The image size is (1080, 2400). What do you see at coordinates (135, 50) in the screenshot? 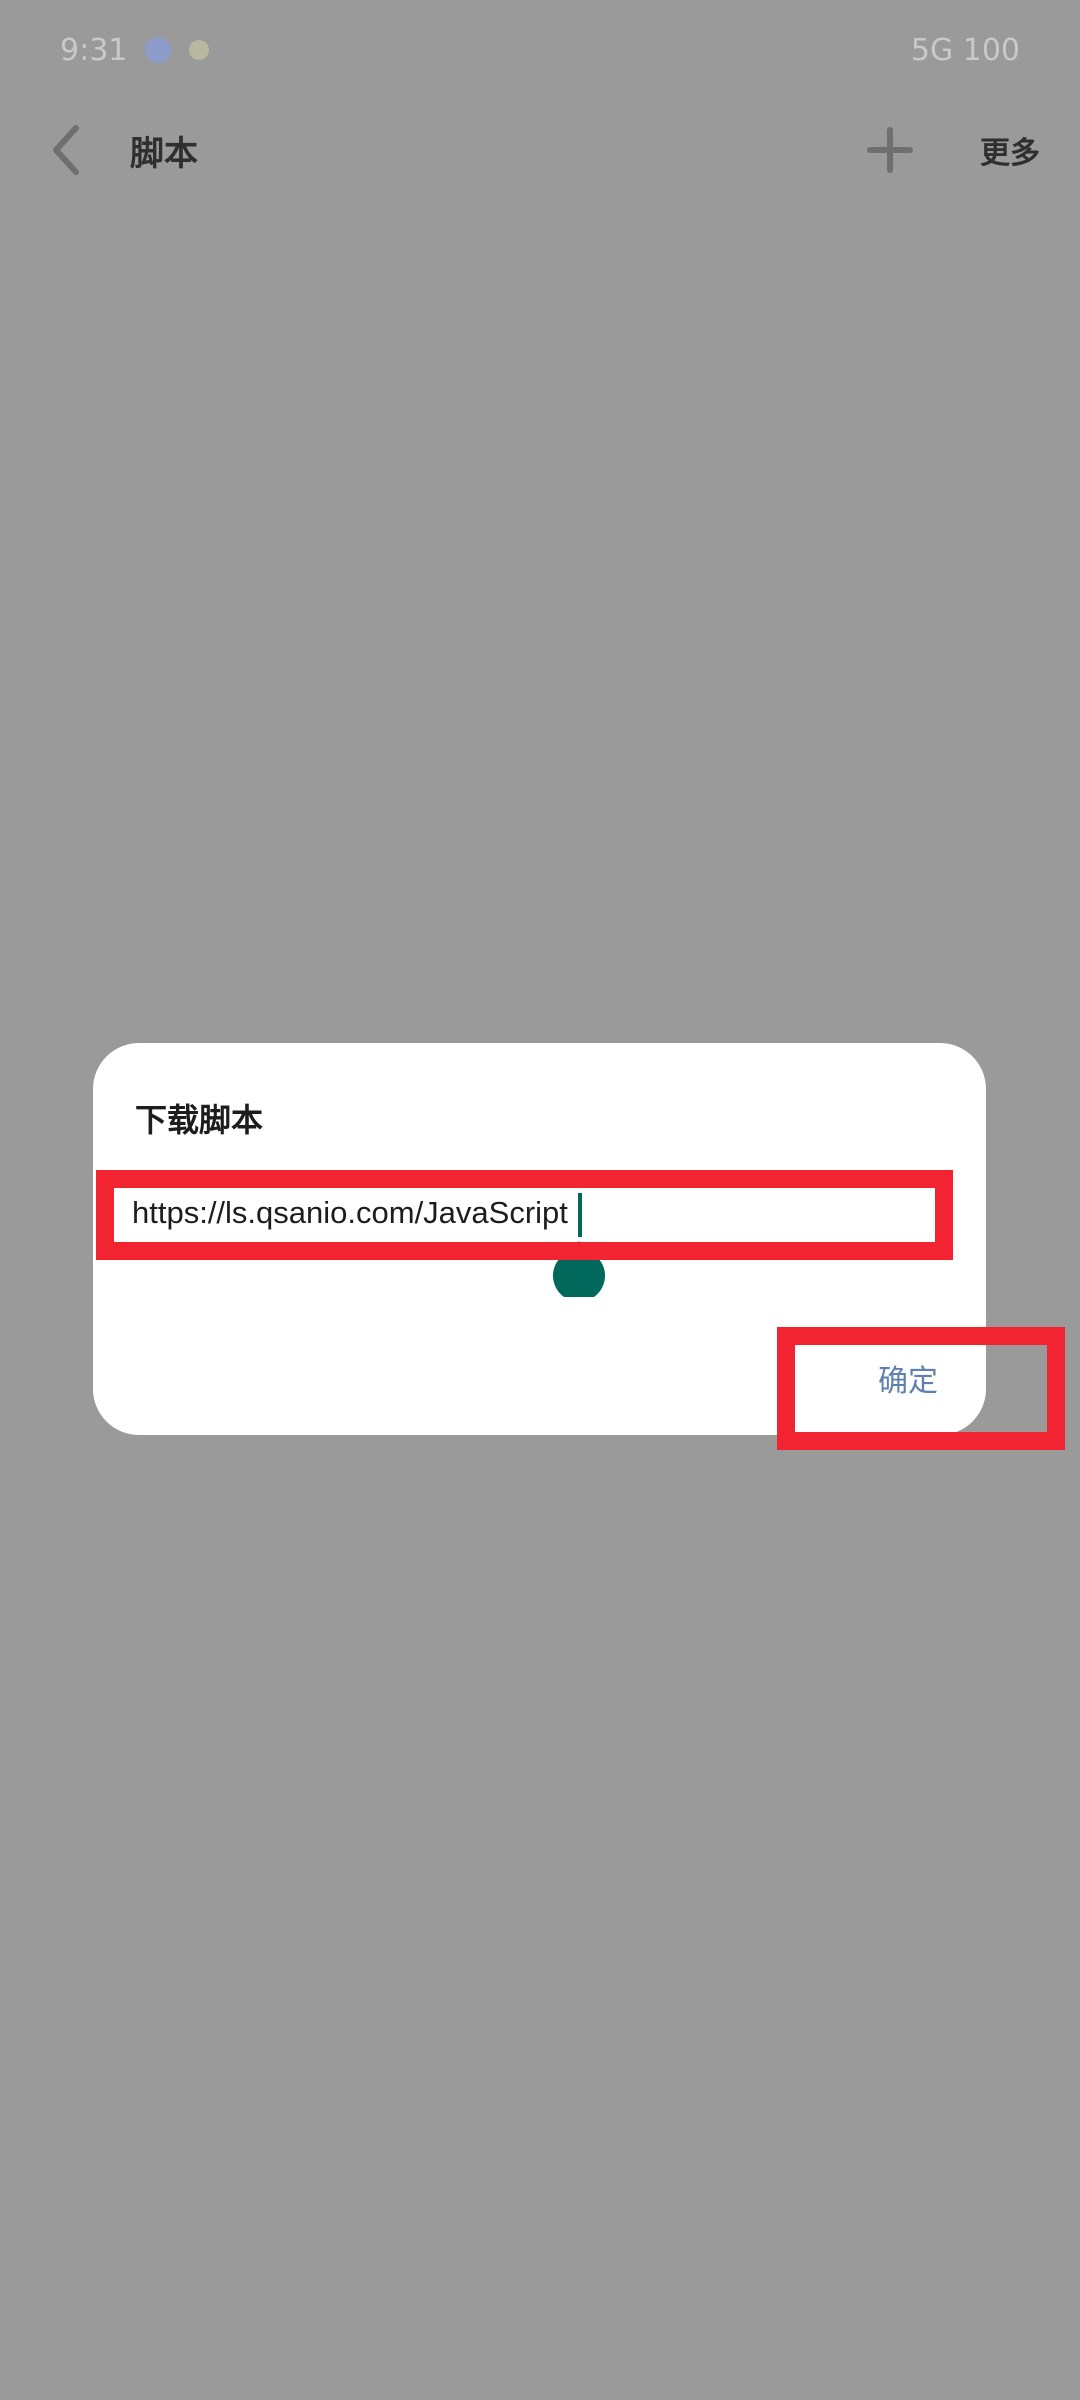
I see `status-left: 9:31` at bounding box center [135, 50].